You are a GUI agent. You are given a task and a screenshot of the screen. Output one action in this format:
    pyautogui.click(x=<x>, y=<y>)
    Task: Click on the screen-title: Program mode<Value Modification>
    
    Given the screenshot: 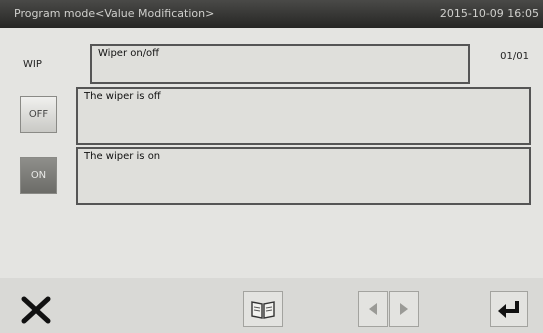 What is the action you would take?
    pyautogui.click(x=114, y=13)
    